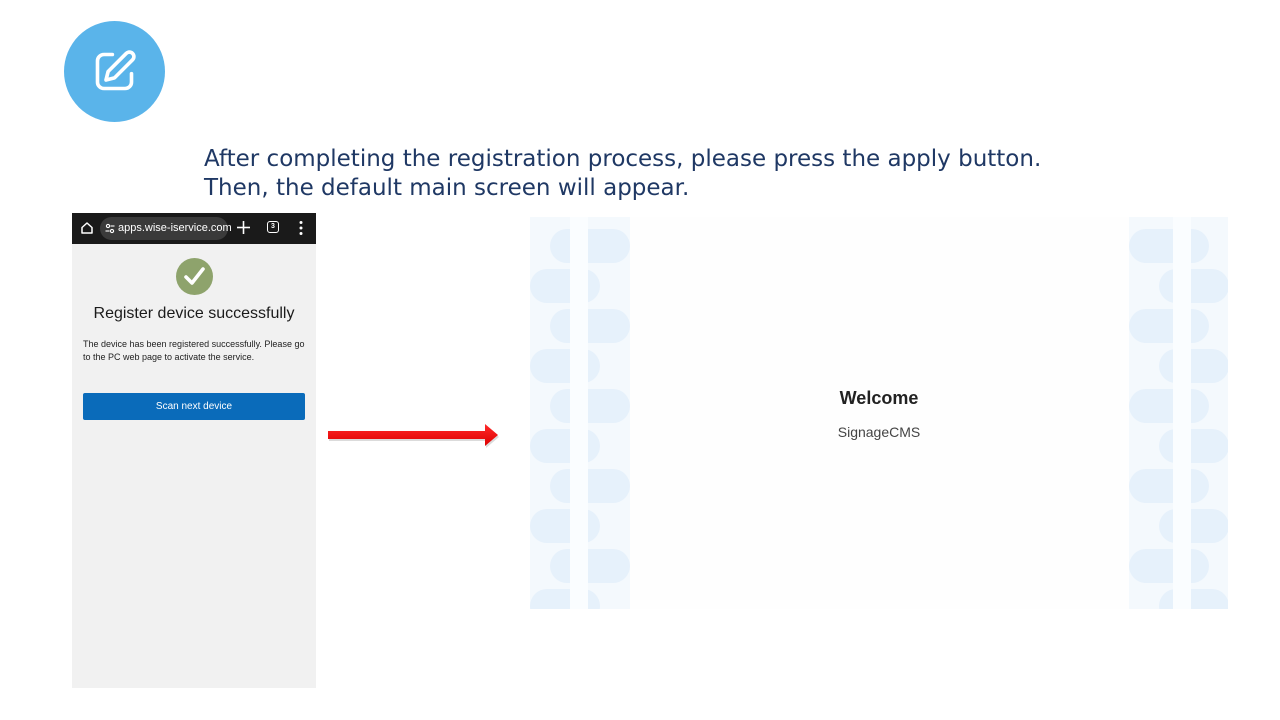 This screenshot has width=1280, height=720. What do you see at coordinates (879, 398) in the screenshot?
I see `welcome-title: Welcome` at bounding box center [879, 398].